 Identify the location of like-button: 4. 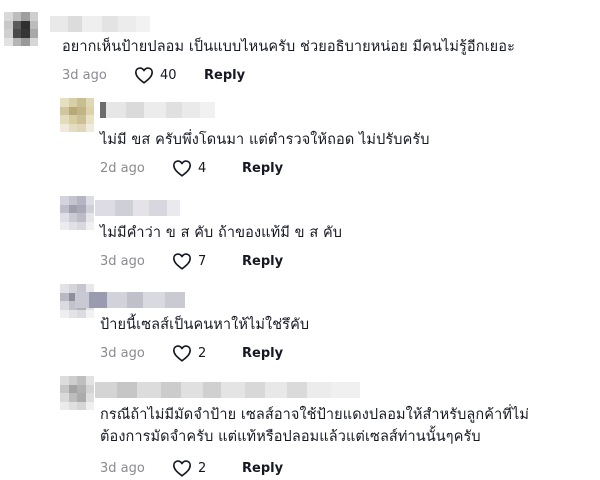
(198, 168).